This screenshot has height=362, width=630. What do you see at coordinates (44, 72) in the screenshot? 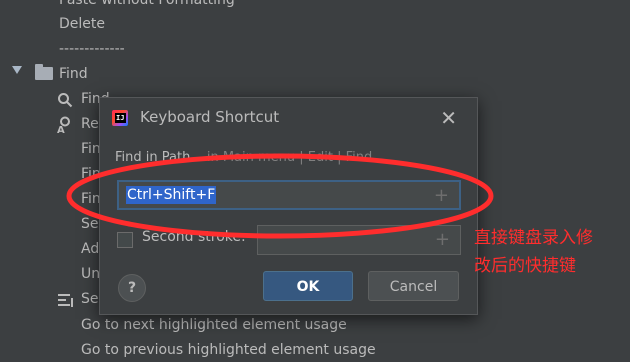
I see `folder-icon` at bounding box center [44, 72].